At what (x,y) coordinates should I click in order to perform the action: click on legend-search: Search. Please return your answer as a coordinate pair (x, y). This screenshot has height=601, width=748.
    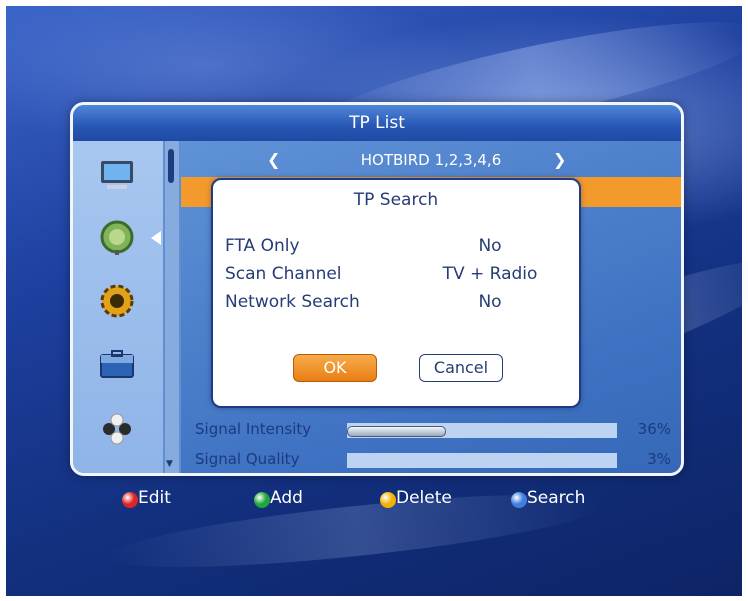
    Looking at the image, I should click on (556, 500).